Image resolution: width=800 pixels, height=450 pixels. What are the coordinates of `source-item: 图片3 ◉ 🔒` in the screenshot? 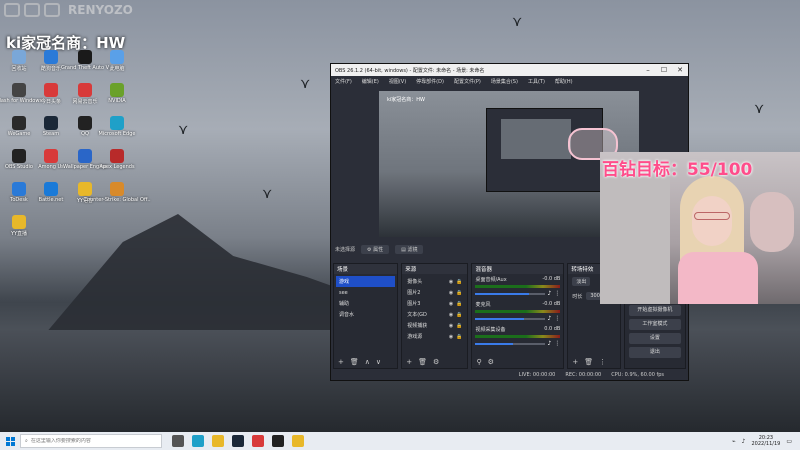 It's located at (434, 303).